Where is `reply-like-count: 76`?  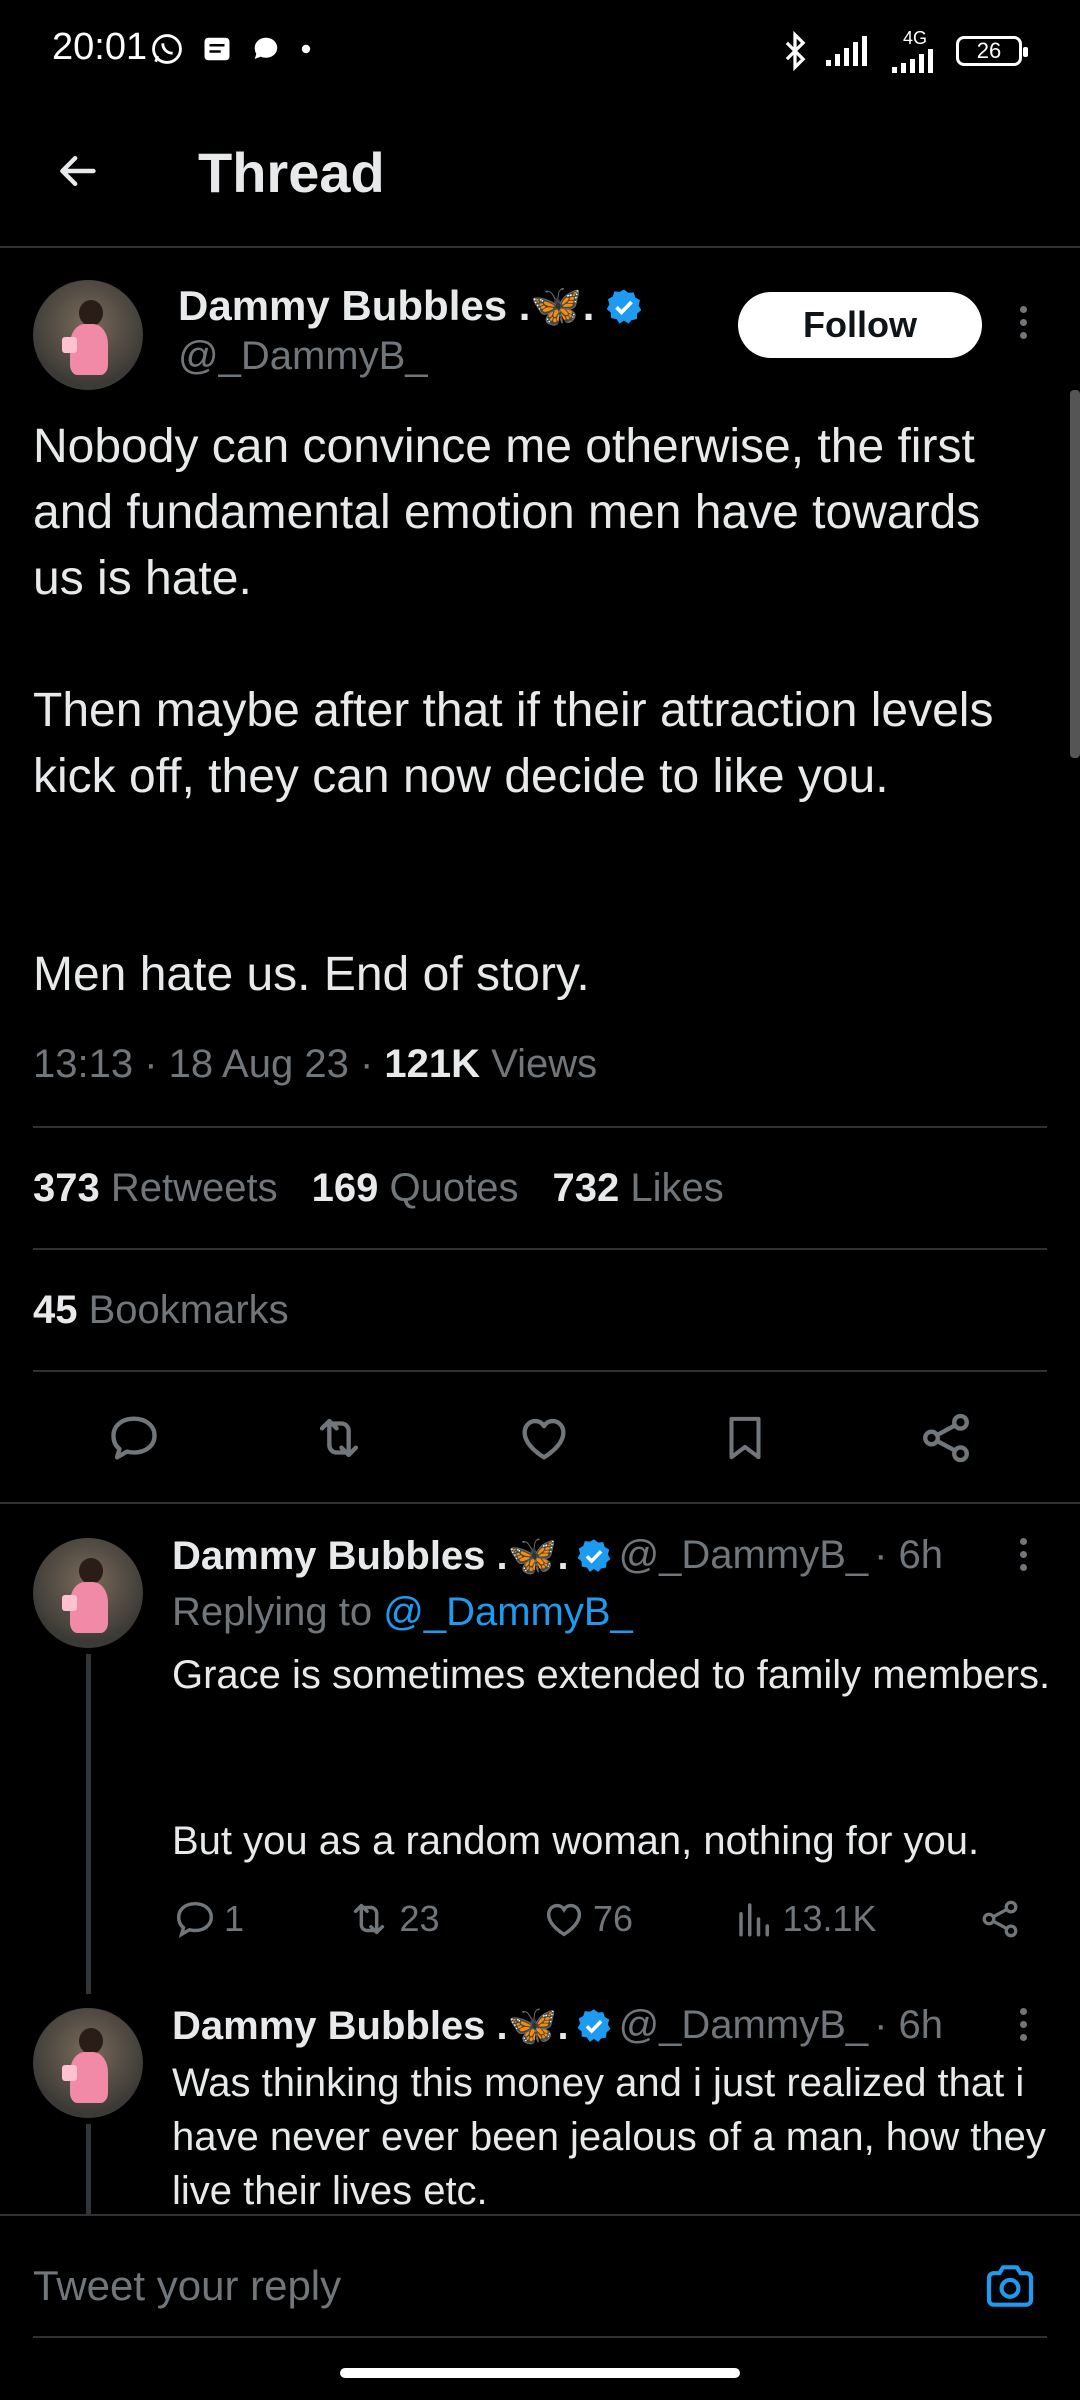 reply-like-count: 76 is located at coordinates (612, 1918).